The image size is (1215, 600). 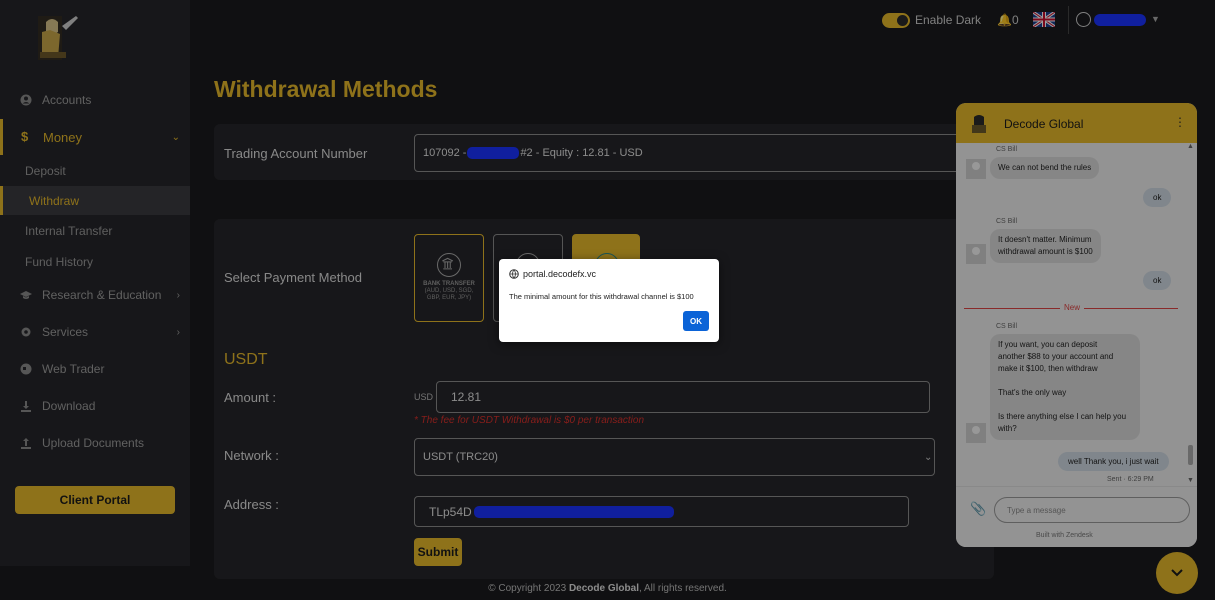 What do you see at coordinates (1130, 479) in the screenshot?
I see `sent-timestamp: Sent · 6:29 PM` at bounding box center [1130, 479].